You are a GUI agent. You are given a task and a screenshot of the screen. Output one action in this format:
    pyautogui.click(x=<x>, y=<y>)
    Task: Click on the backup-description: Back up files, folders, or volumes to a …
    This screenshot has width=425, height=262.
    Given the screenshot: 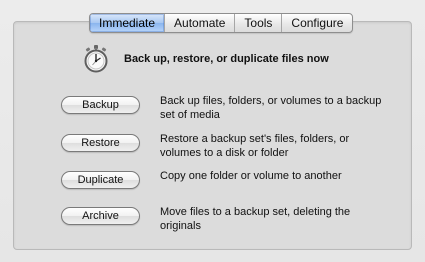 What is the action you would take?
    pyautogui.click(x=271, y=108)
    